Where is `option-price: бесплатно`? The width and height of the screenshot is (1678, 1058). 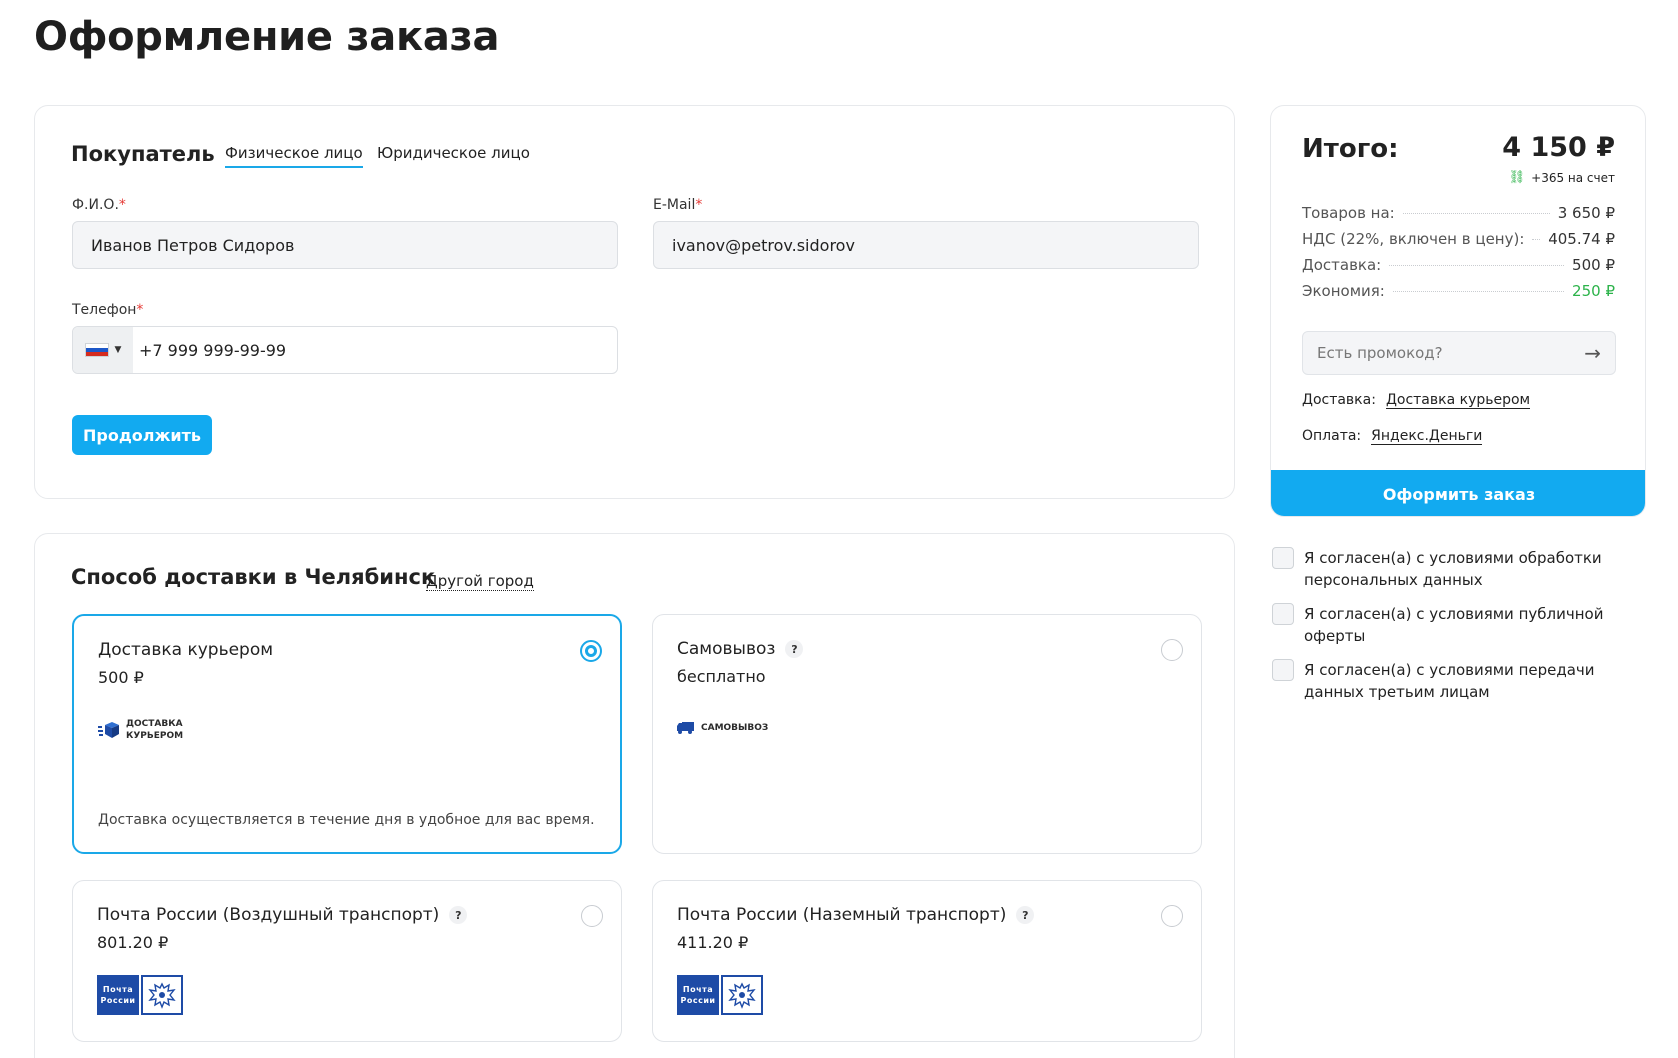
option-price: бесплатно is located at coordinates (721, 676).